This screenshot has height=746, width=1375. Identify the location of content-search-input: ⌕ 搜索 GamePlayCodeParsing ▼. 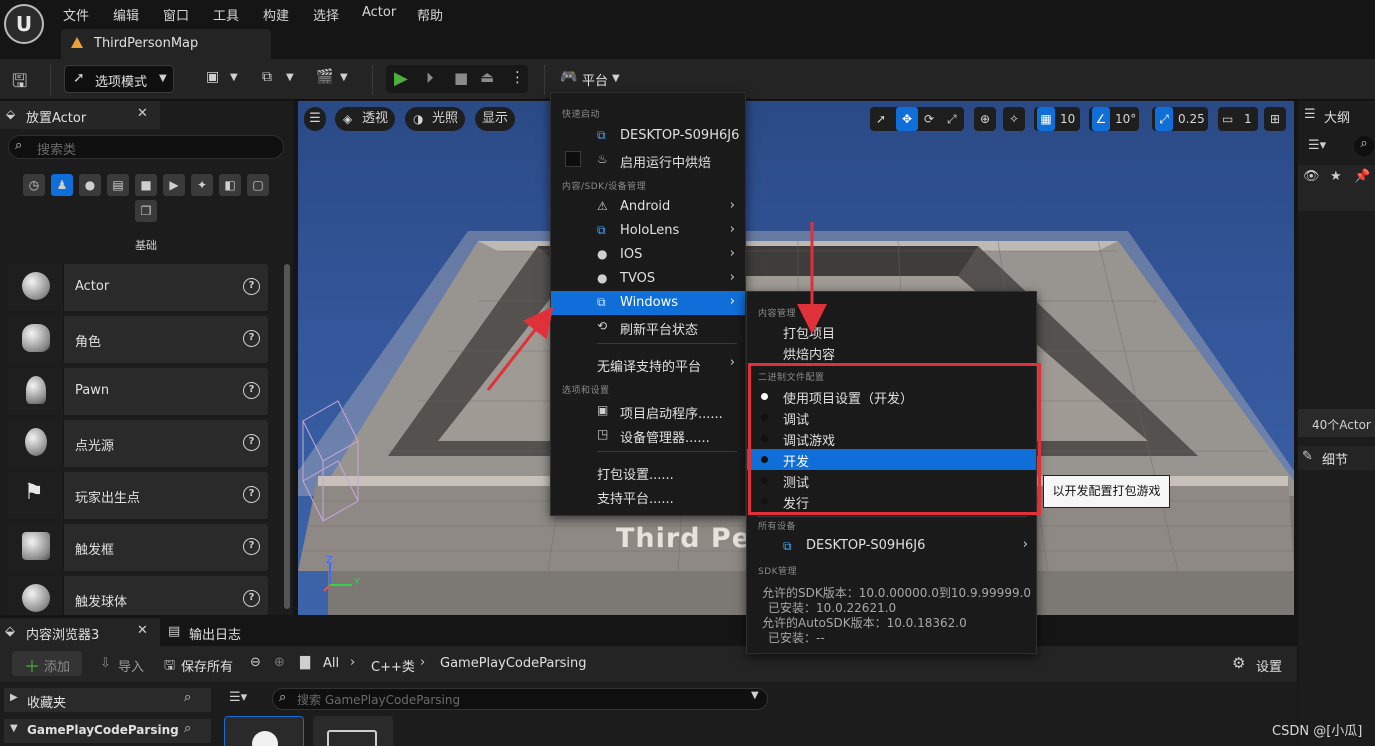
(520, 699).